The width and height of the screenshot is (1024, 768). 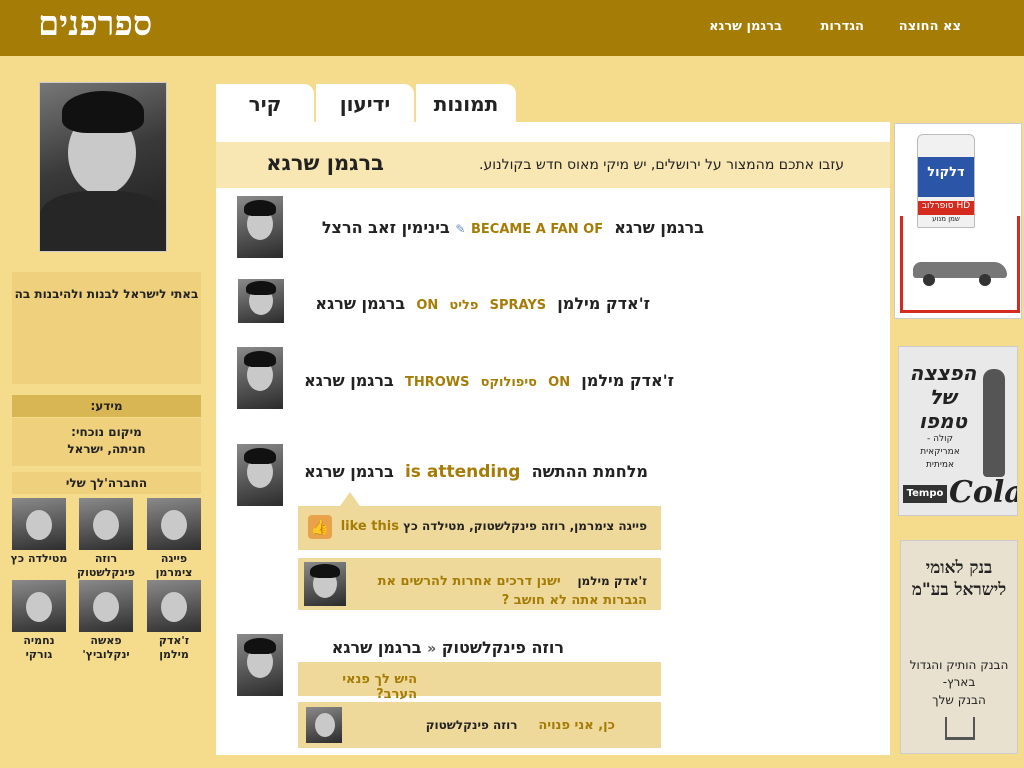 I want to click on location-label: מיקום נוכחי:, so click(x=106, y=432).